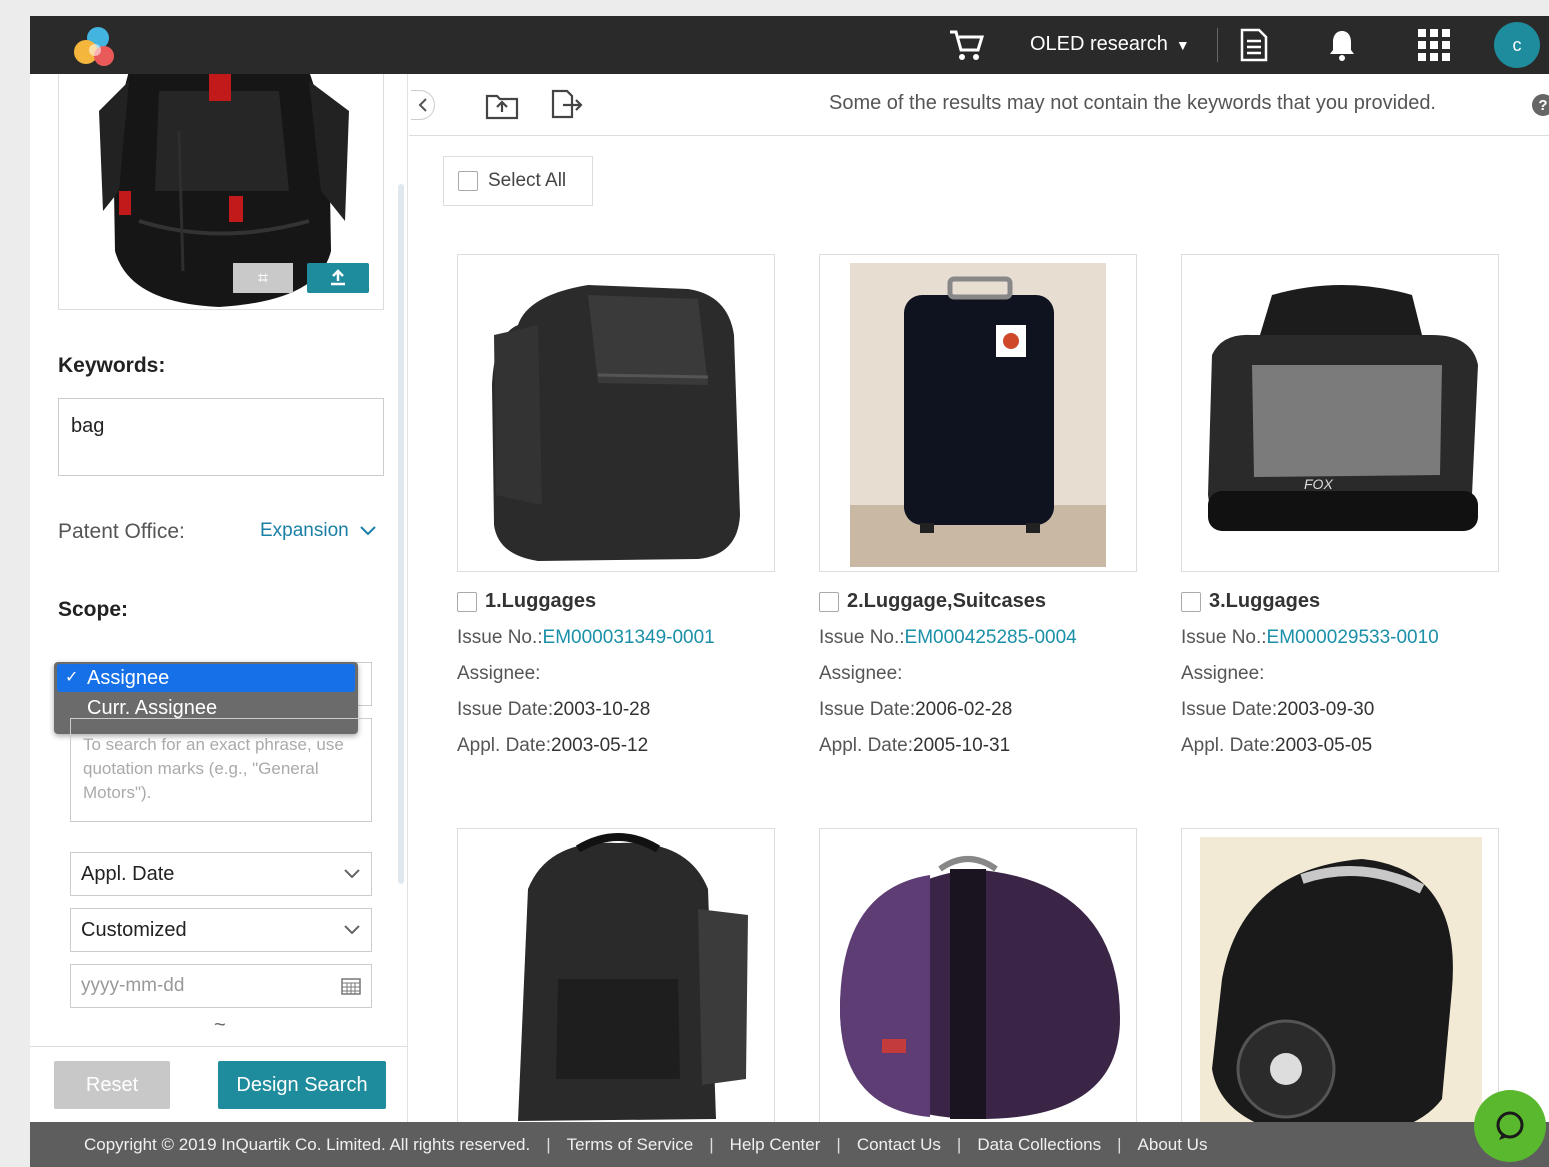 The height and width of the screenshot is (1167, 1549). I want to click on help-icon: ?, so click(1540, 105).